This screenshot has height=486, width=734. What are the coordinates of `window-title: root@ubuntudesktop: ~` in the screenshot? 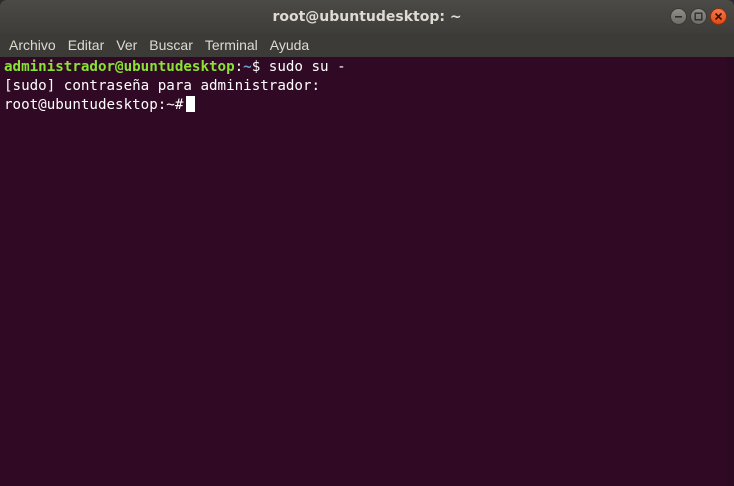 It's located at (367, 17).